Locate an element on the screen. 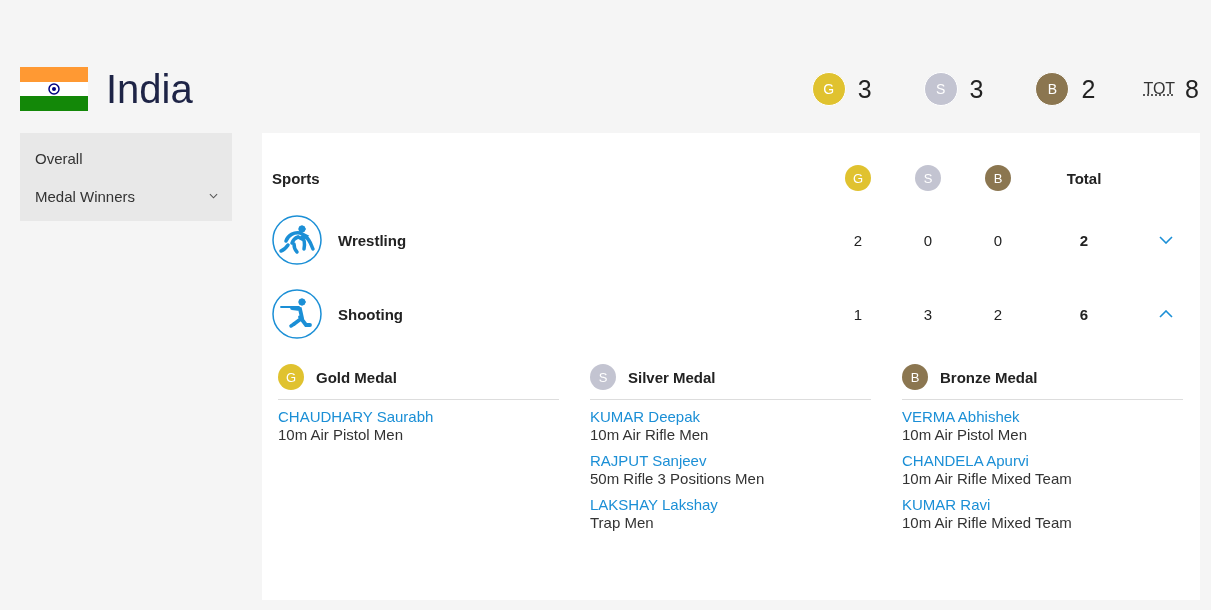 Image resolution: width=1211 pixels, height=610 pixels. total-count: 6 is located at coordinates (1084, 314).